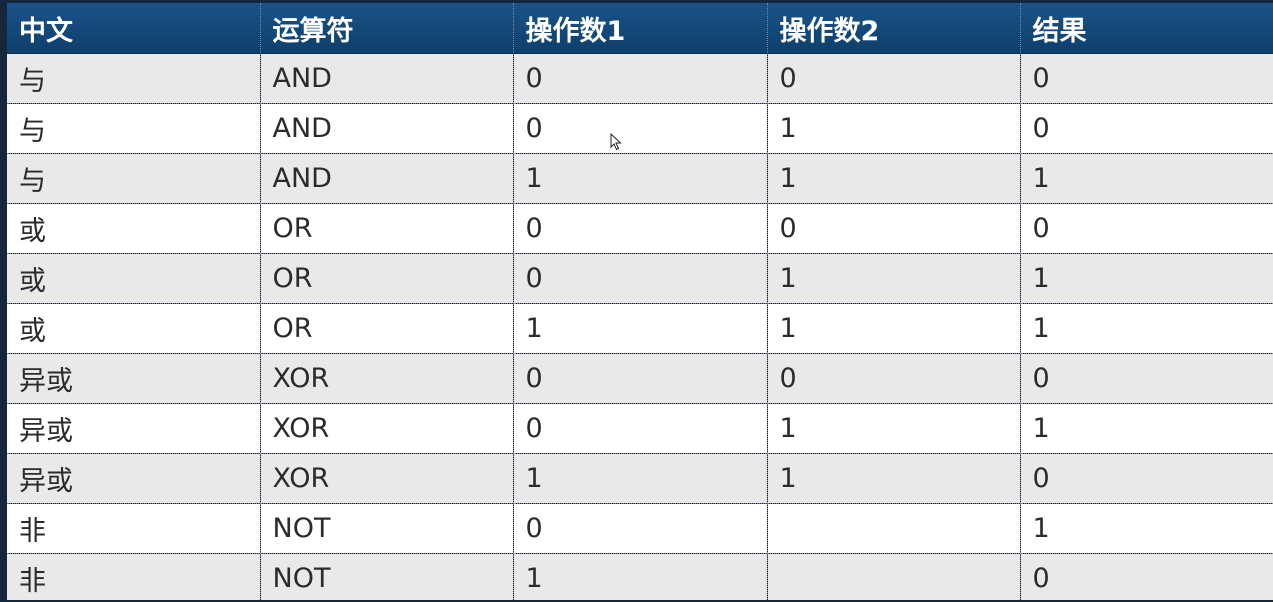 The height and width of the screenshot is (602, 1273). I want to click on table-row: 异或 XOR 0 0 0, so click(640, 378).